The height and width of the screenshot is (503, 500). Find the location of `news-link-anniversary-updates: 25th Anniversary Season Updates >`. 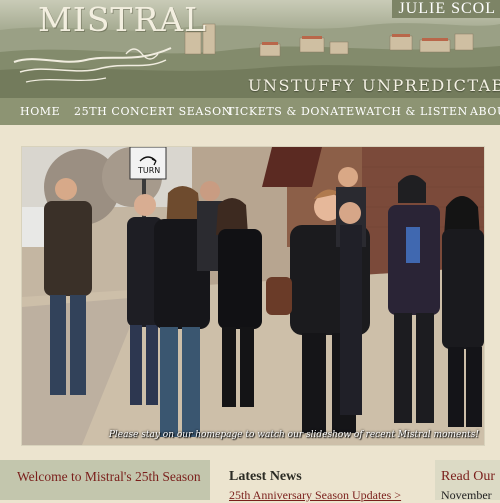

news-link-anniversary-updates: 25th Anniversary Season Updates > is located at coordinates (315, 495).